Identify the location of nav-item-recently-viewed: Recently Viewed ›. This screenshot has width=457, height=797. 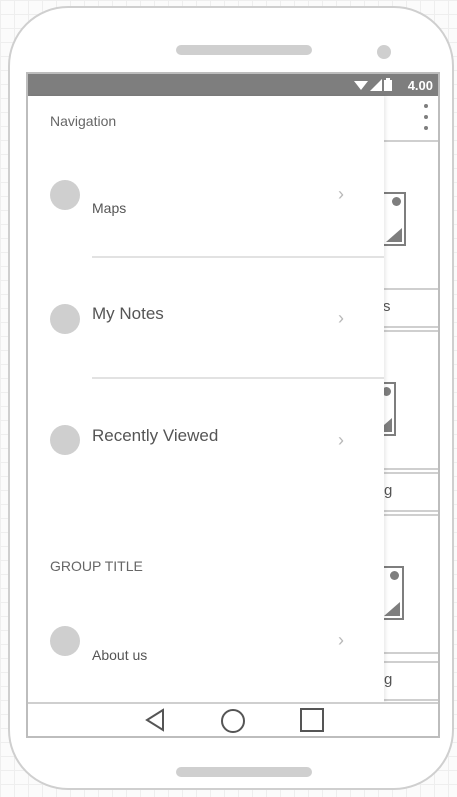
(206, 438).